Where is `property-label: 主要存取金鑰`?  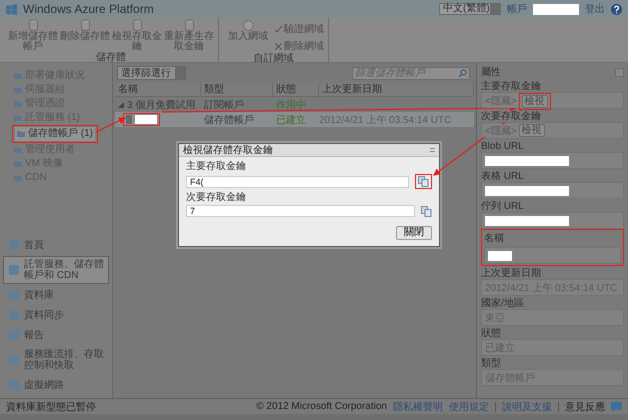 property-label: 主要存取金鑰 is located at coordinates (511, 86).